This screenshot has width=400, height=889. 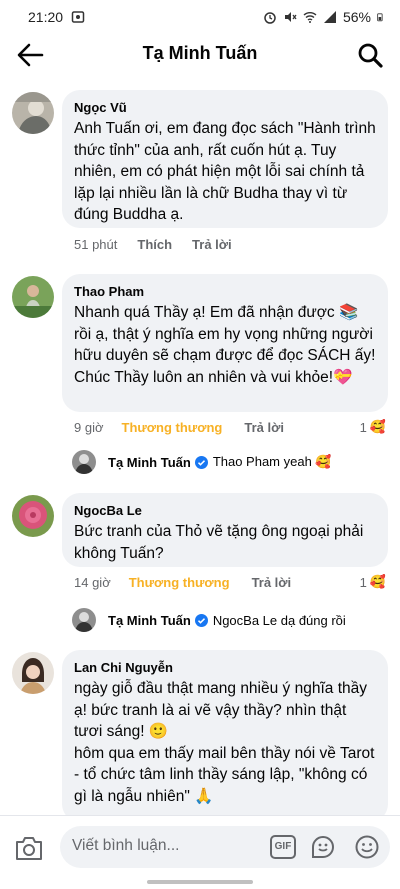 I want to click on app-header: Tạ Minh Tuấn, so click(x=200, y=55).